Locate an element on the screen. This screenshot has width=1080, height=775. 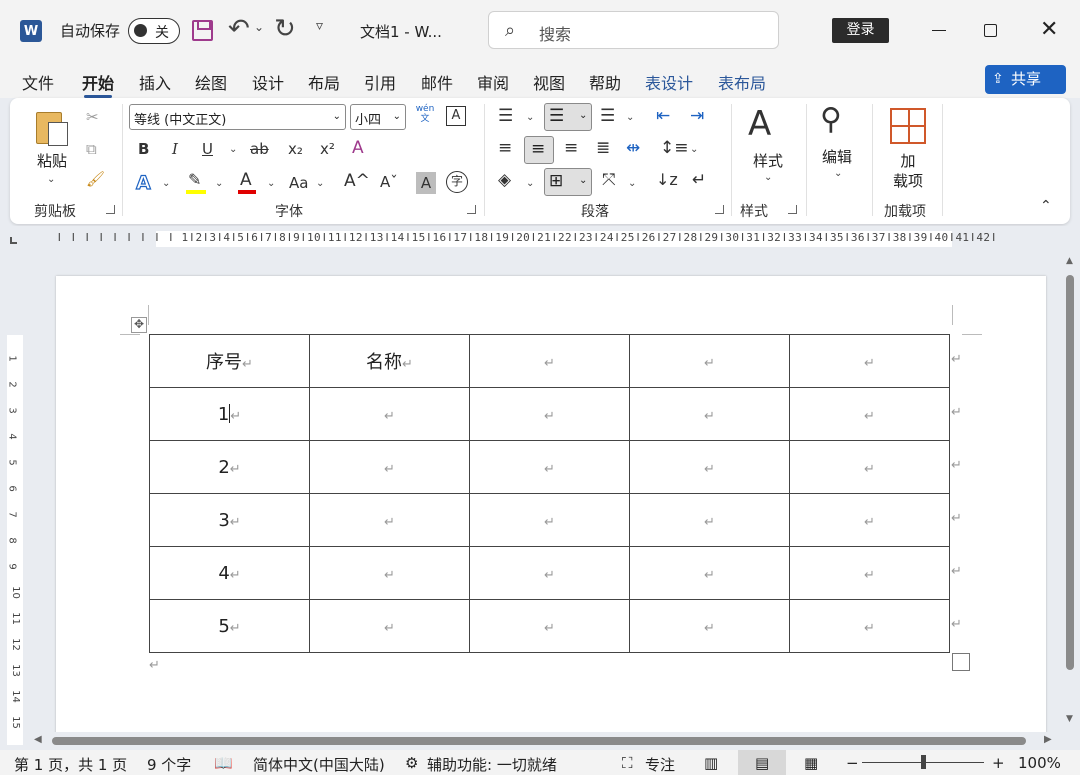
close-icon: ✕ is located at coordinates (1049, 29).